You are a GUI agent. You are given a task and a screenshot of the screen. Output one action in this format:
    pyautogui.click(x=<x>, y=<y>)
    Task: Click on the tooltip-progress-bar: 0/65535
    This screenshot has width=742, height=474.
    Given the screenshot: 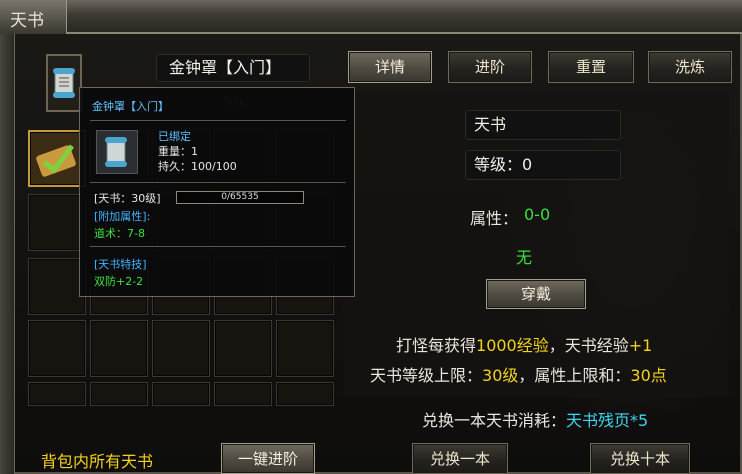 What is the action you would take?
    pyautogui.click(x=240, y=197)
    